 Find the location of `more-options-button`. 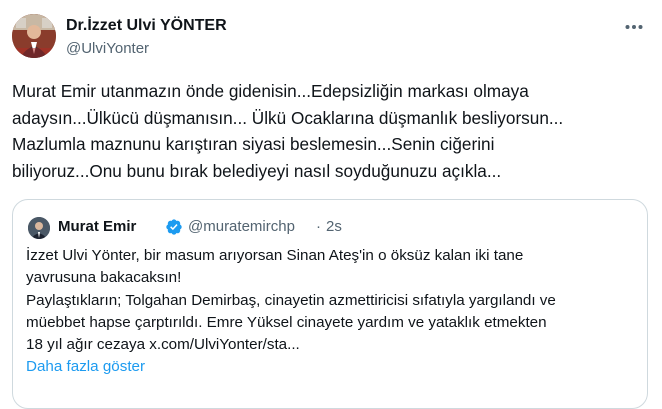

more-options-button is located at coordinates (634, 26).